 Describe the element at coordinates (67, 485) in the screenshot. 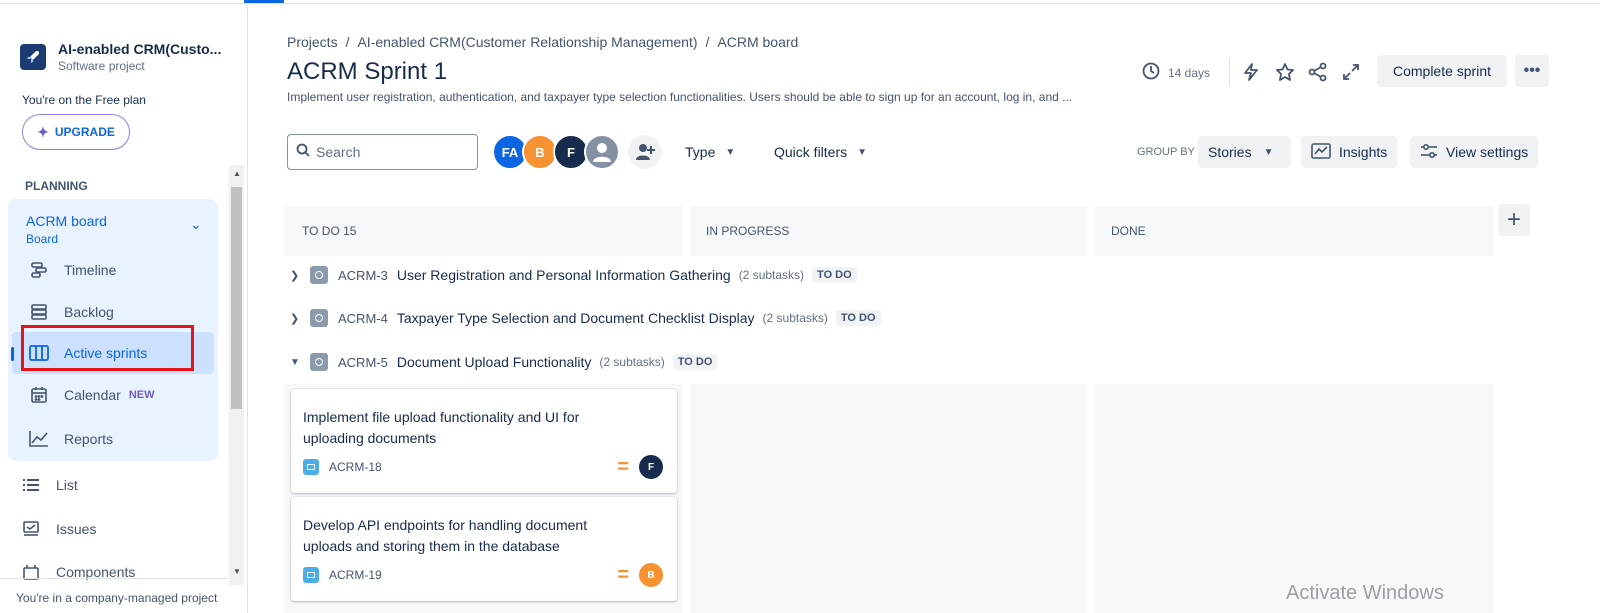

I see `sidebar-item-label: List` at that location.